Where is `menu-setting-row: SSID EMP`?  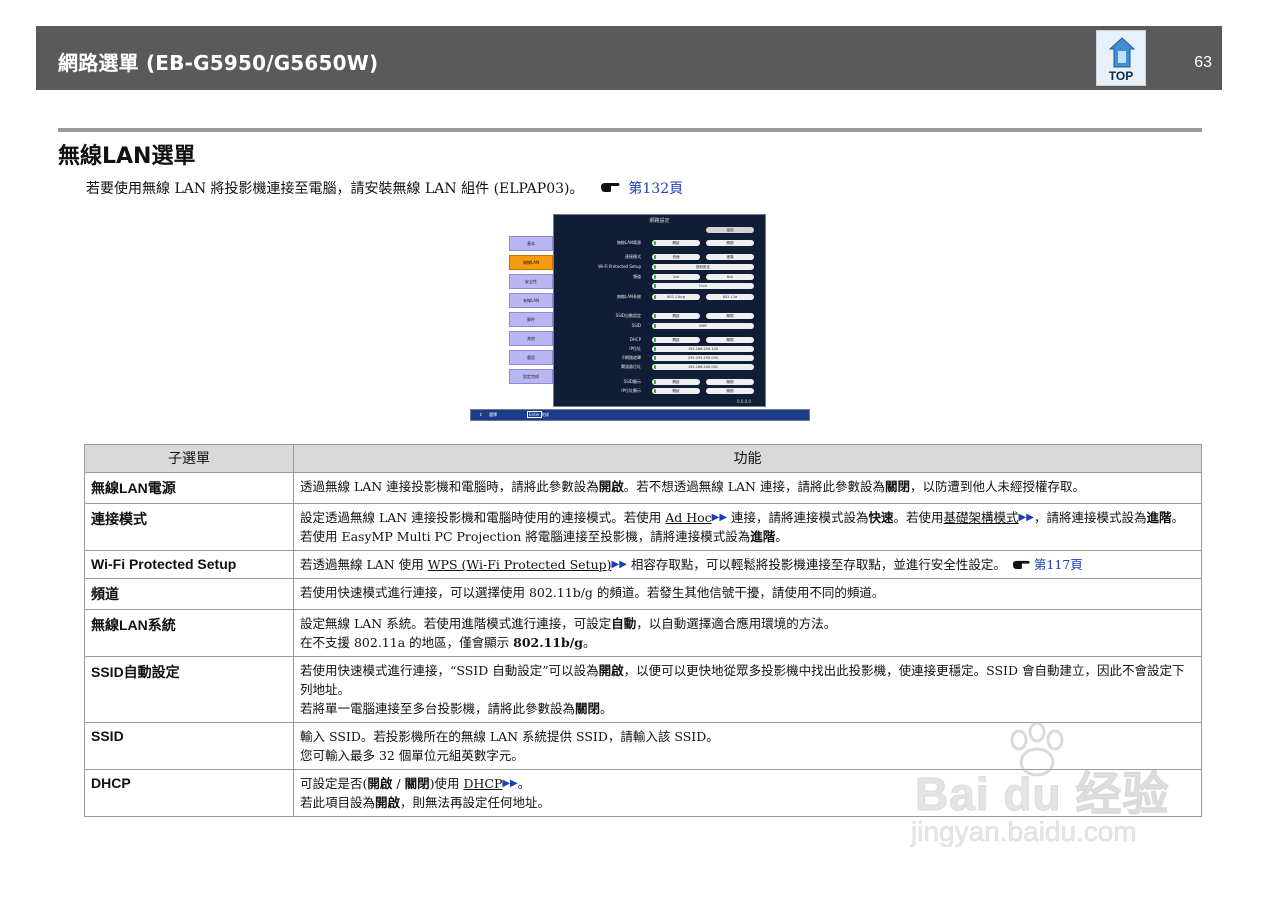
menu-setting-row: SSID EMP is located at coordinates (660, 326).